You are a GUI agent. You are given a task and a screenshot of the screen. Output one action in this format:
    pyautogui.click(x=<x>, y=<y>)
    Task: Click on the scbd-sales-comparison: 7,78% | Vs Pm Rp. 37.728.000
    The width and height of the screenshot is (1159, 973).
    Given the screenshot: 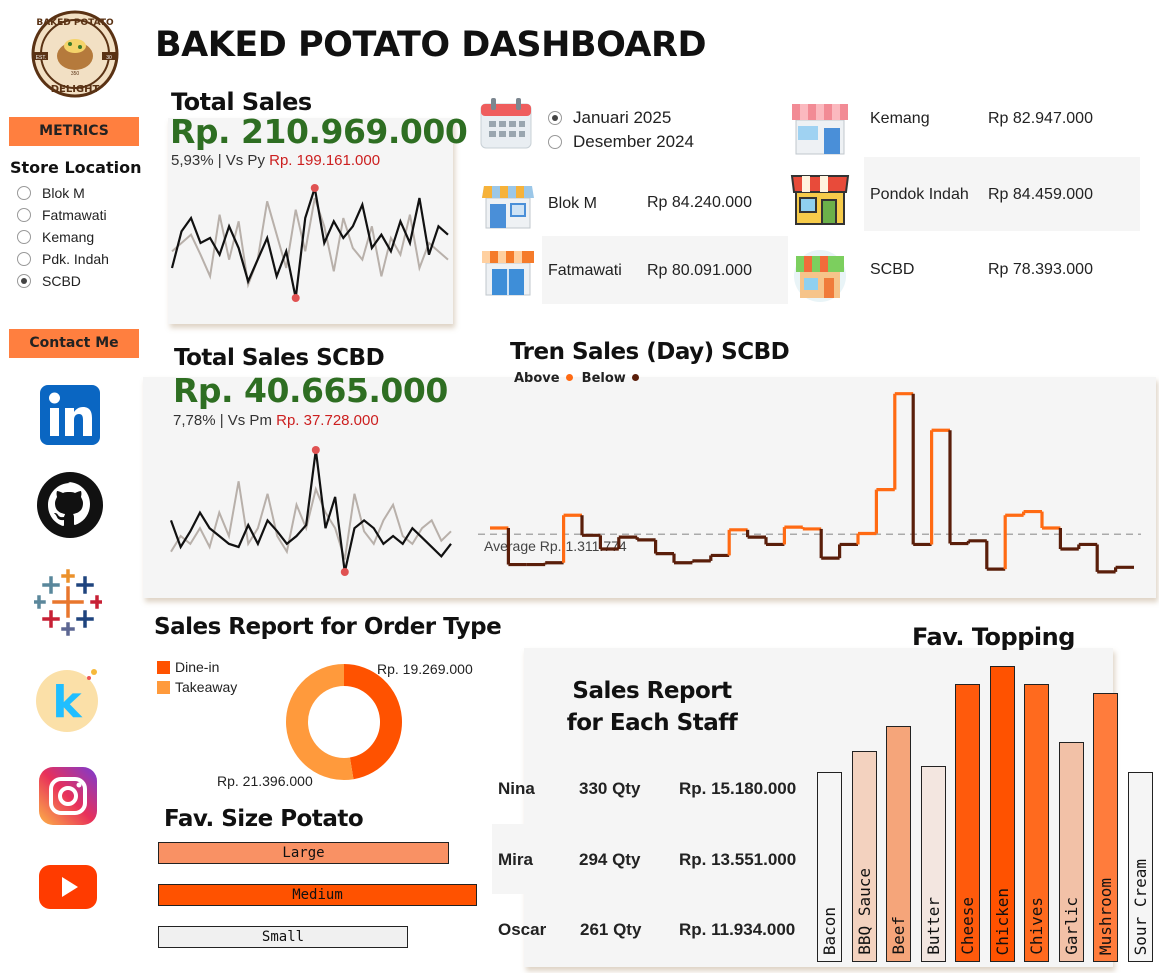 What is the action you would take?
    pyautogui.click(x=276, y=420)
    